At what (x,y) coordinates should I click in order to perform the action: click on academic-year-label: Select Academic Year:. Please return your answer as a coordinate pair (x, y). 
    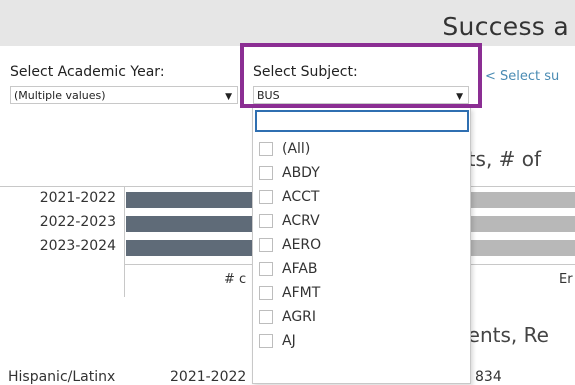
    Looking at the image, I should click on (87, 72).